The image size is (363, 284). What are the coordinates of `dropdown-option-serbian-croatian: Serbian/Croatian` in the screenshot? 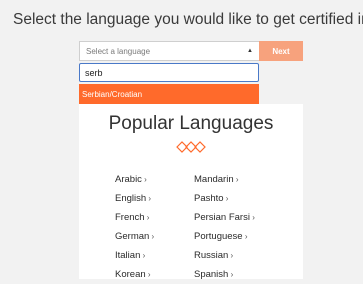 It's located at (169, 94).